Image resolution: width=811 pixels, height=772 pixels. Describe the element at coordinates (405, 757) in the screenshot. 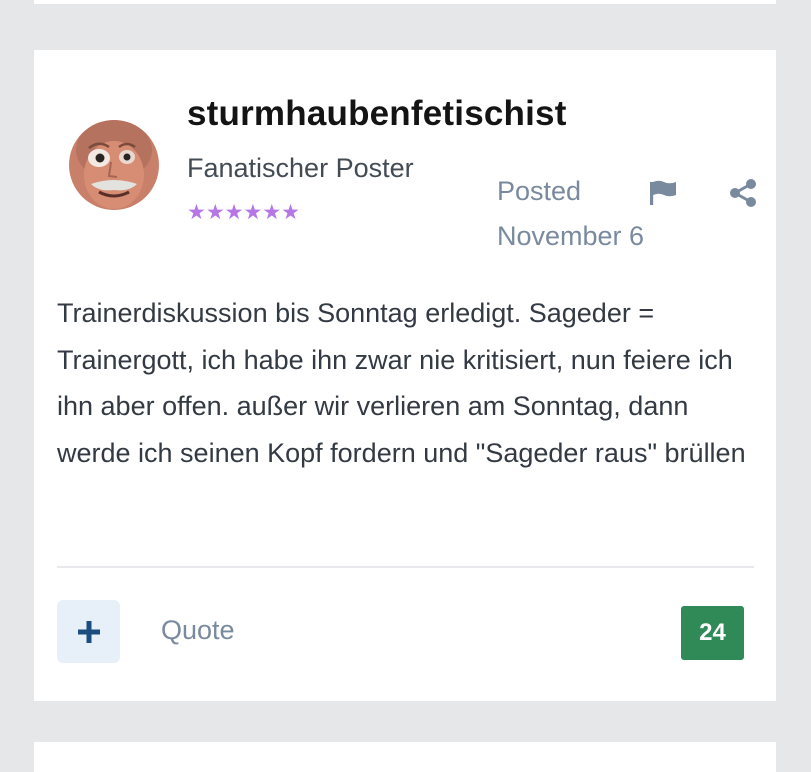

I see `next-post-card` at that location.